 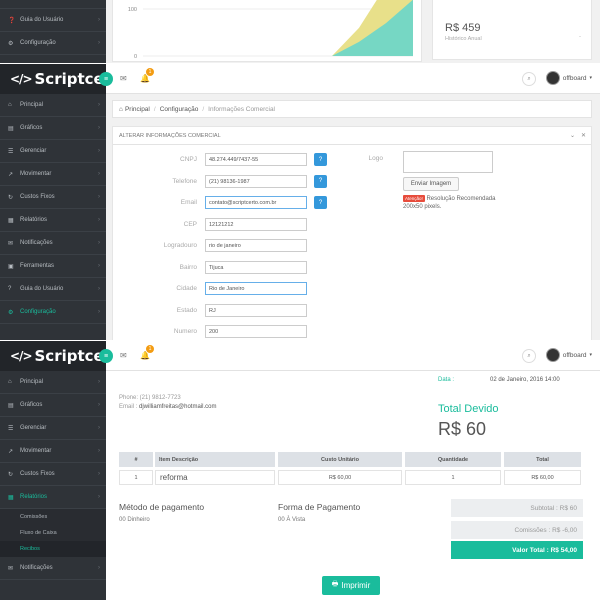 What do you see at coordinates (170, 135) in the screenshot?
I see `form-title: ALTERAR INFORMAÇÕES COMERCIAL` at bounding box center [170, 135].